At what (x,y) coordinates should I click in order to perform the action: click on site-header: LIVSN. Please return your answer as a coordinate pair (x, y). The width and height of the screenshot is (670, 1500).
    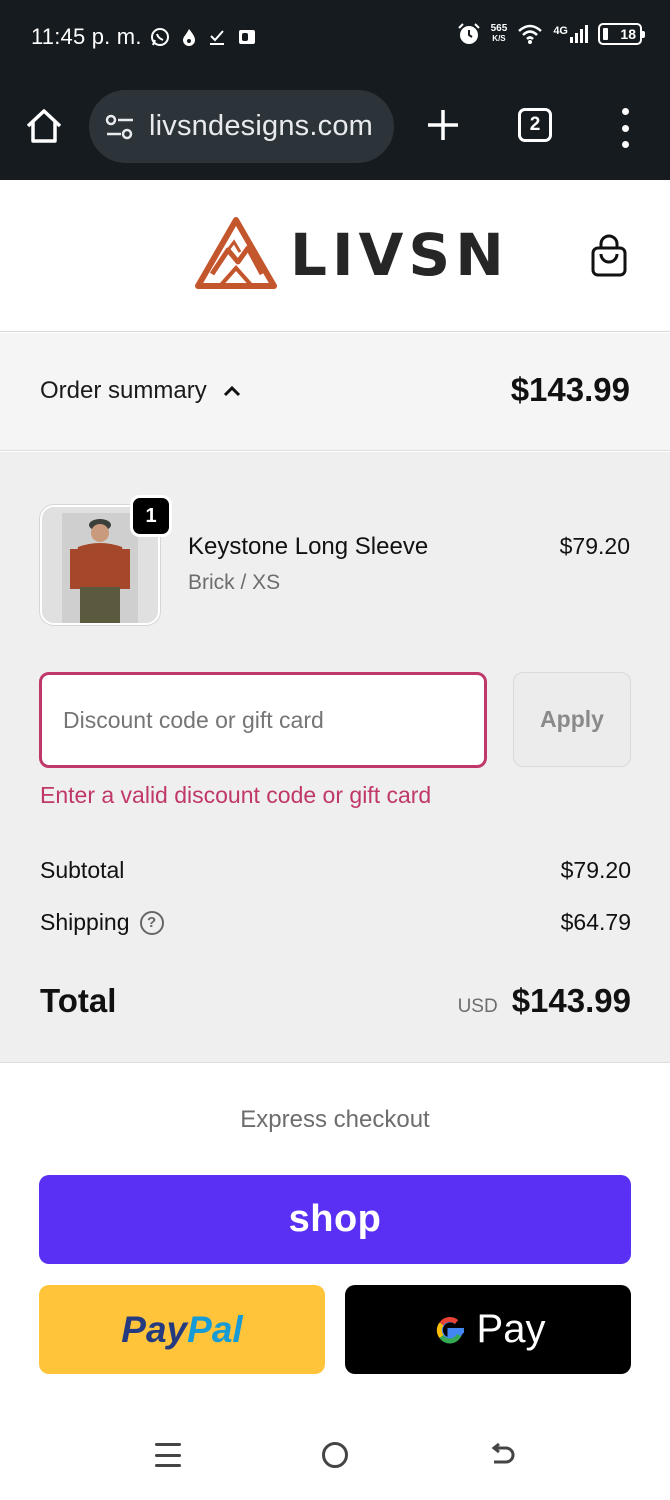
    Looking at the image, I should click on (335, 256).